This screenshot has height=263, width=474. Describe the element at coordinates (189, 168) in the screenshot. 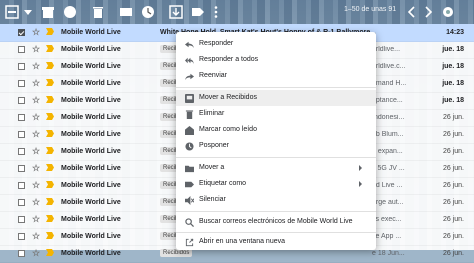

I see `folder-move-icon` at that location.